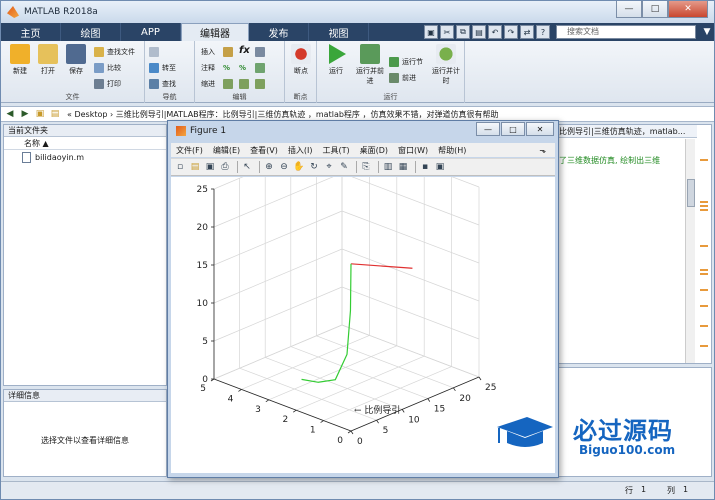 The width and height of the screenshot is (715, 500). What do you see at coordinates (403, 167) in the screenshot?
I see `legend-icon: ▦` at bounding box center [403, 167].